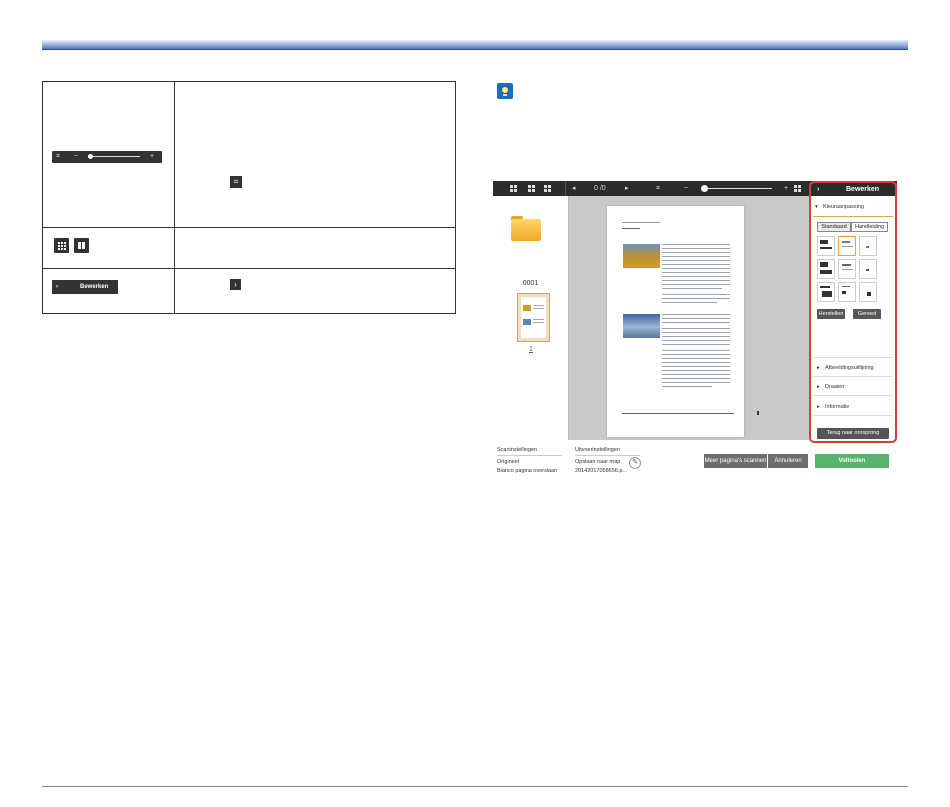  Describe the element at coordinates (598, 462) in the screenshot. I see `output-setting-value: Opslaan naar map` at that location.